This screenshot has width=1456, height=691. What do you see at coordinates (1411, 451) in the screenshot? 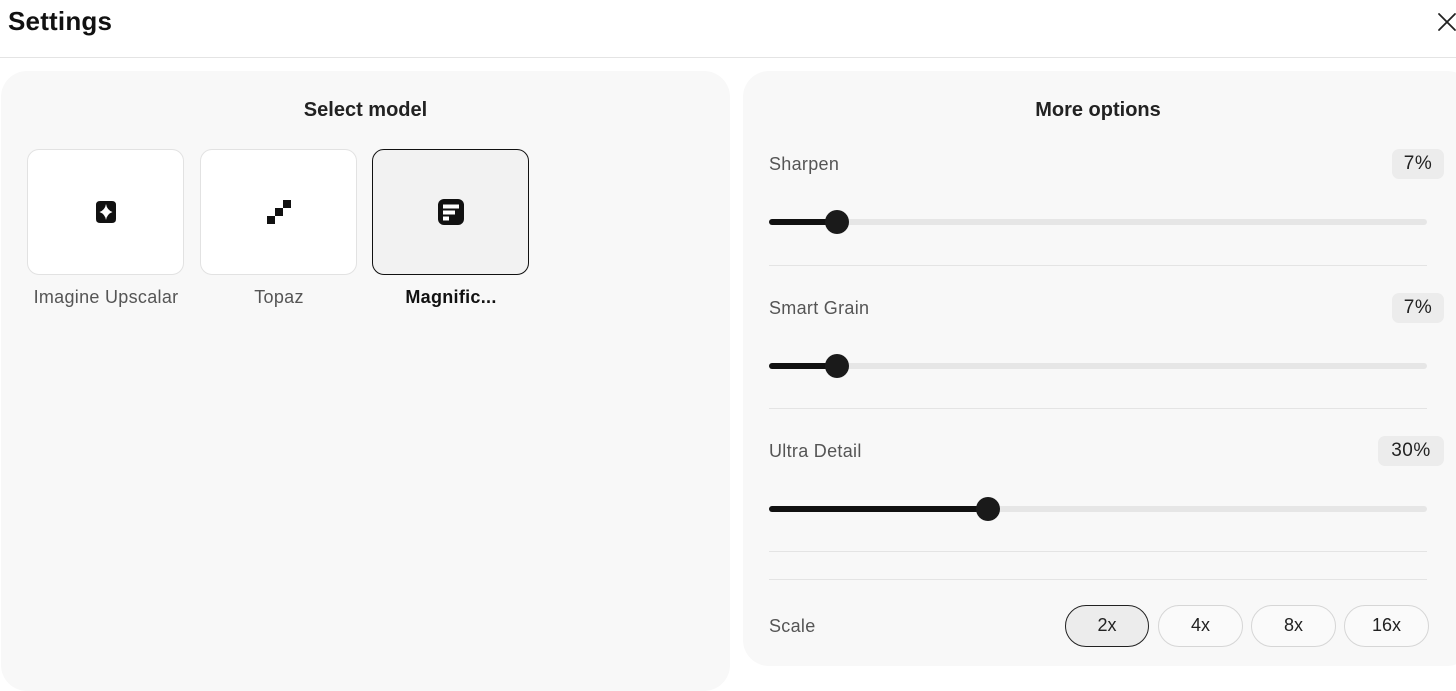
I see `ultra-detail-value: 30%` at bounding box center [1411, 451].